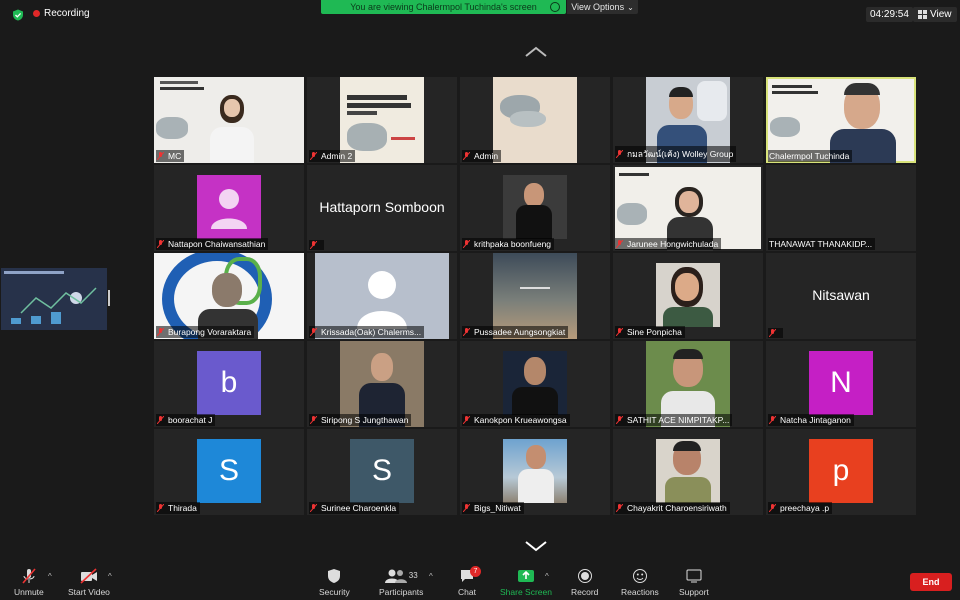  I want to click on record-dot-icon, so click(36, 13).